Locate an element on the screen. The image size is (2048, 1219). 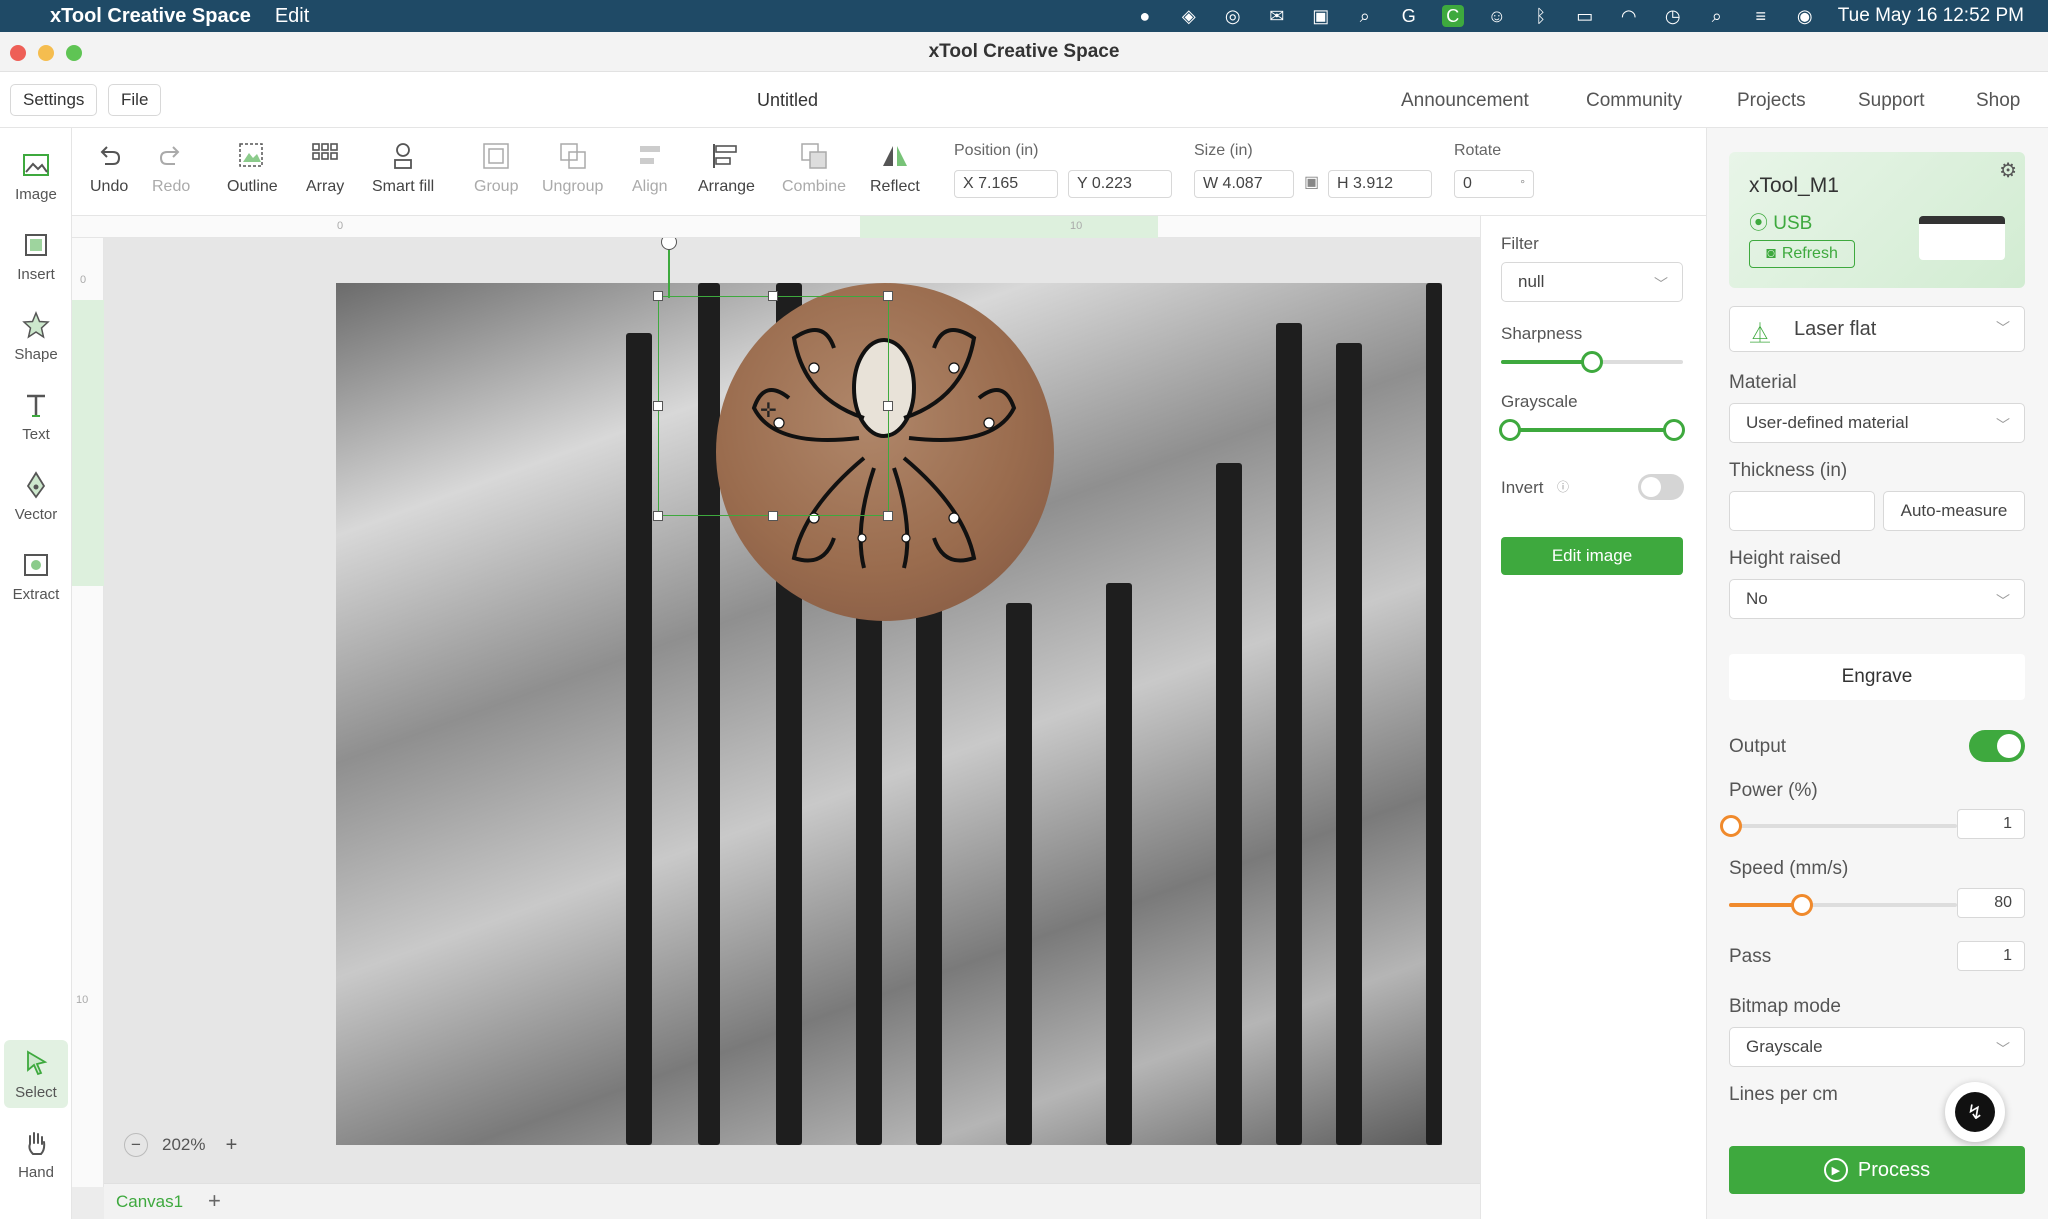
redo-button: Redo is located at coordinates (171, 175).